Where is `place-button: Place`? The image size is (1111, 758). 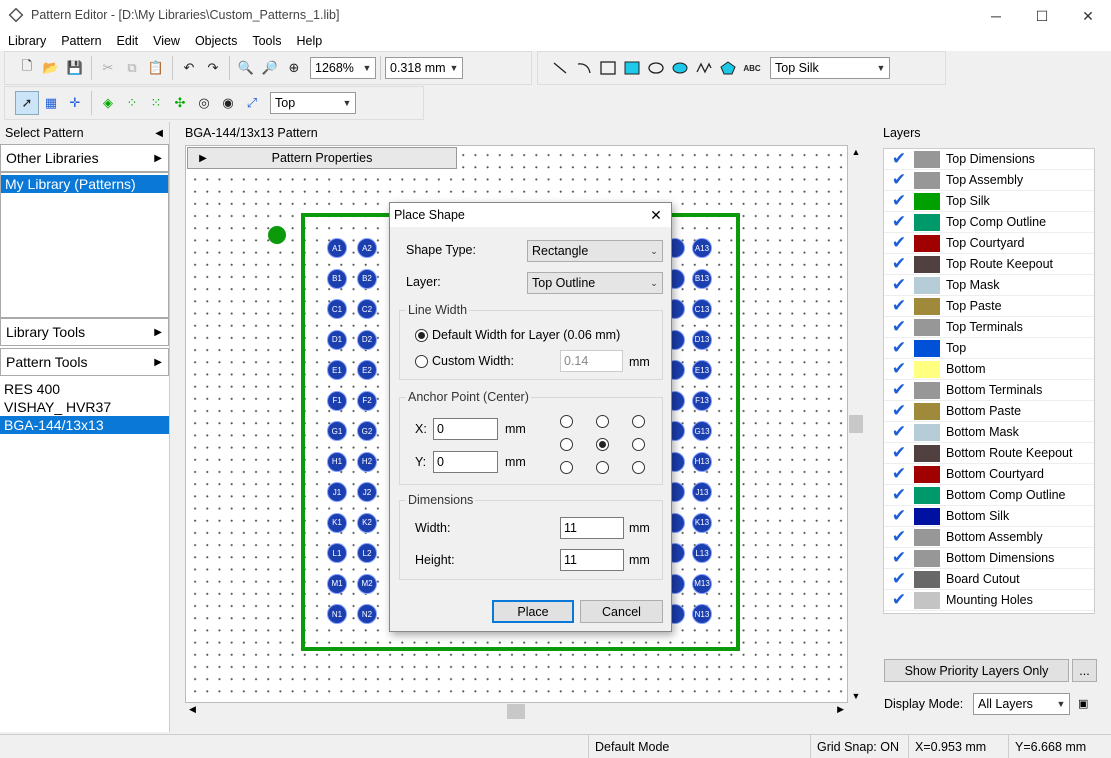
place-button: Place is located at coordinates (533, 611).